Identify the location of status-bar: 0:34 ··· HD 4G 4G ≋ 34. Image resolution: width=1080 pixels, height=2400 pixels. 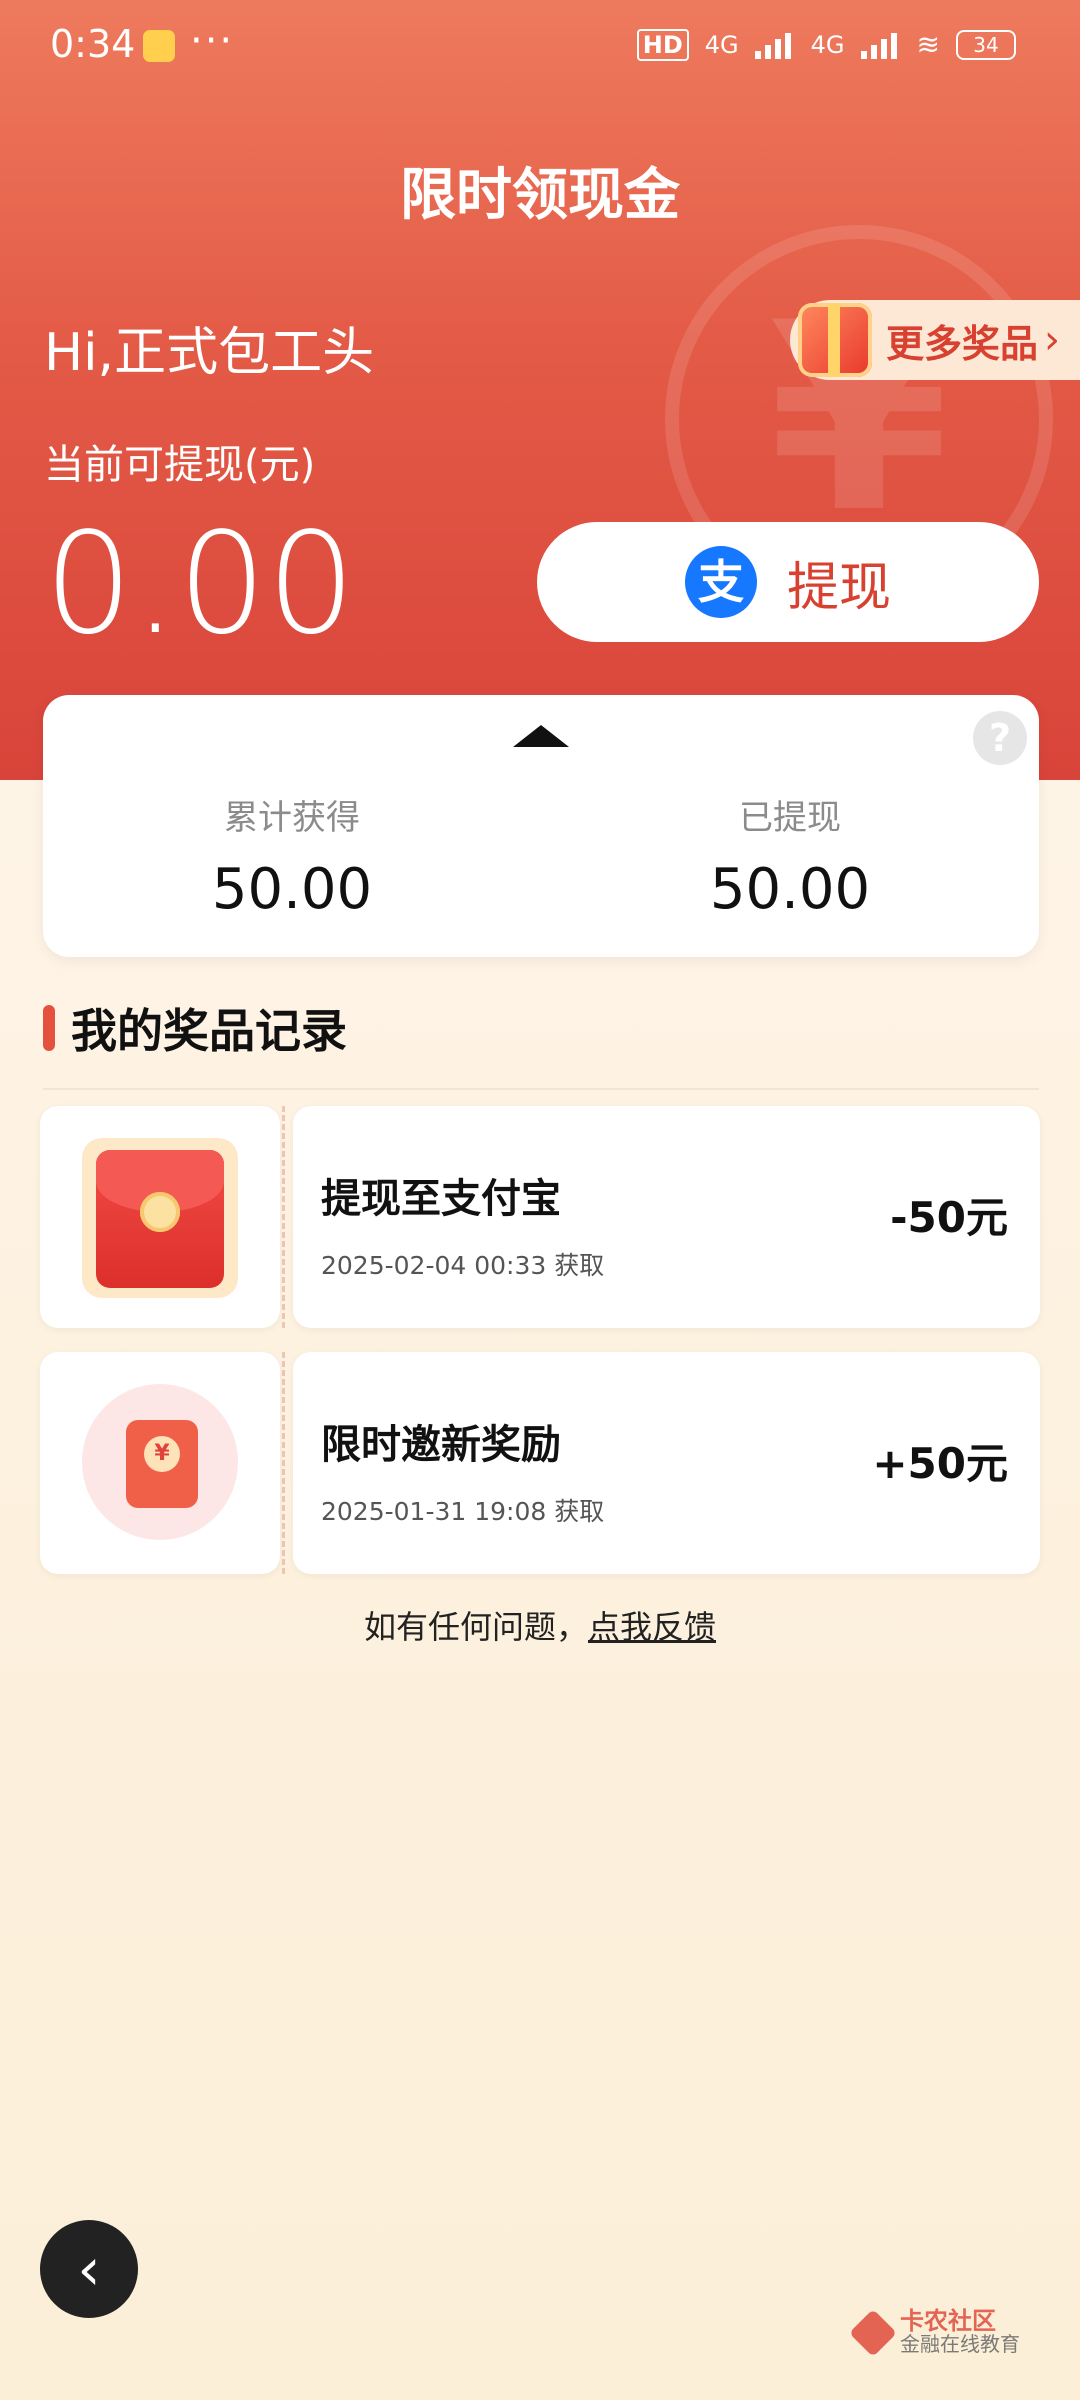
(540, 47).